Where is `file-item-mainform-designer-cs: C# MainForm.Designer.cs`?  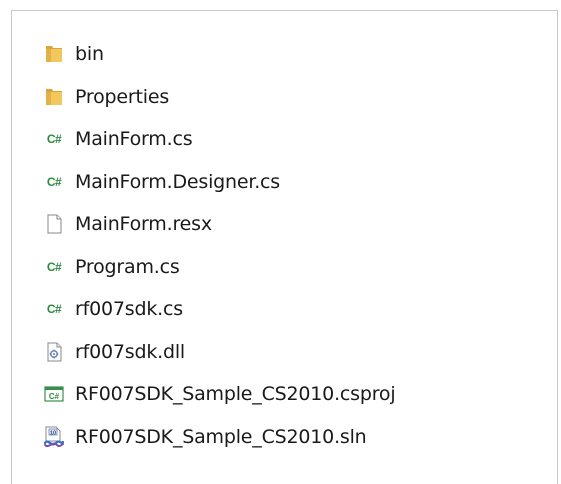
file-item-mainform-designer-cs: C# MainForm.Designer.cs is located at coordinates (218, 182).